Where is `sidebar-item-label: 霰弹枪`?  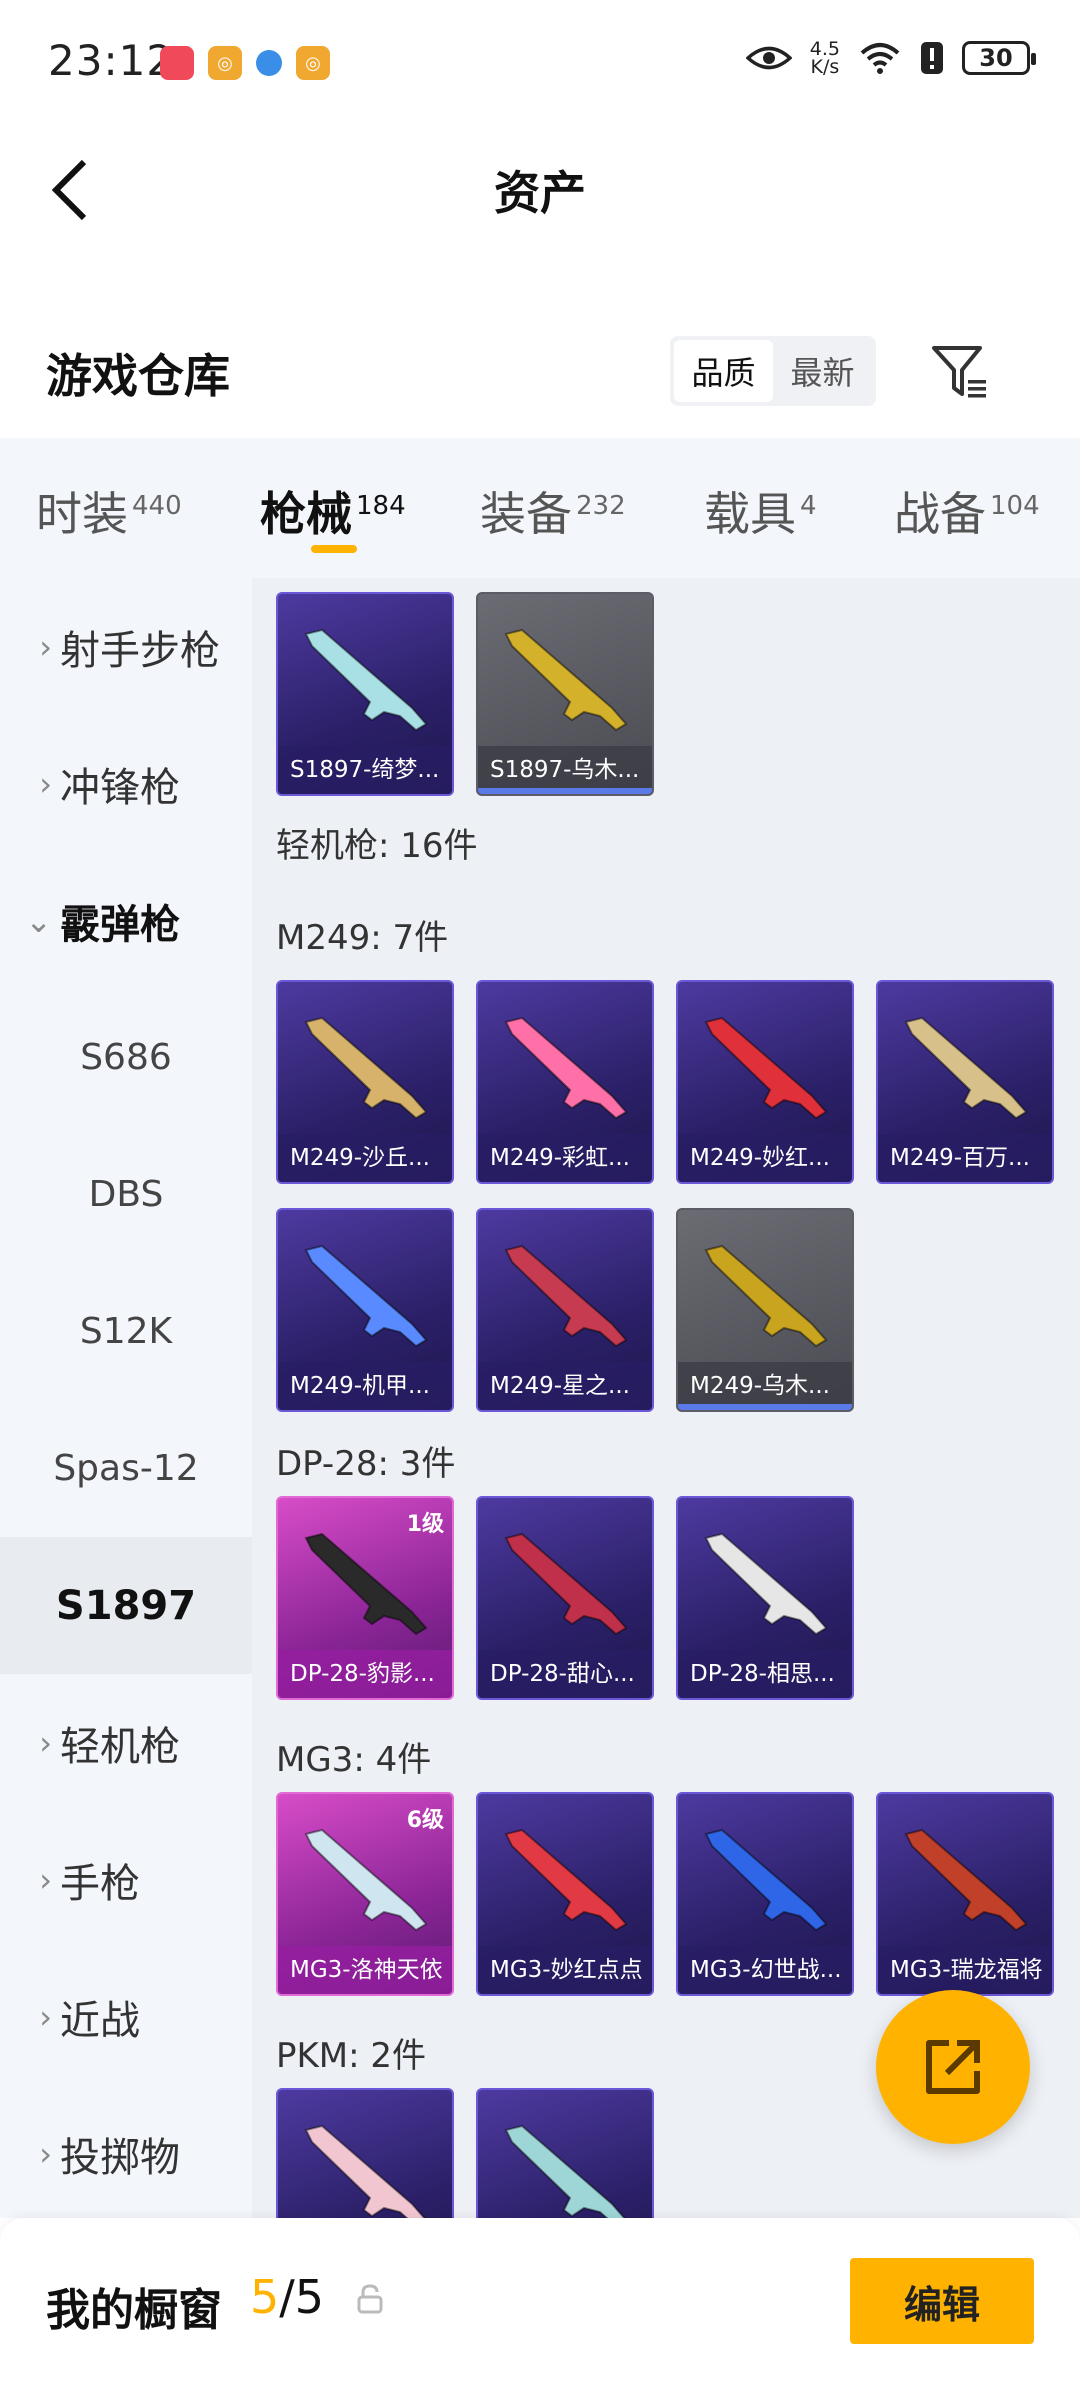
sidebar-item-label: 霰弹枪 is located at coordinates (120, 924).